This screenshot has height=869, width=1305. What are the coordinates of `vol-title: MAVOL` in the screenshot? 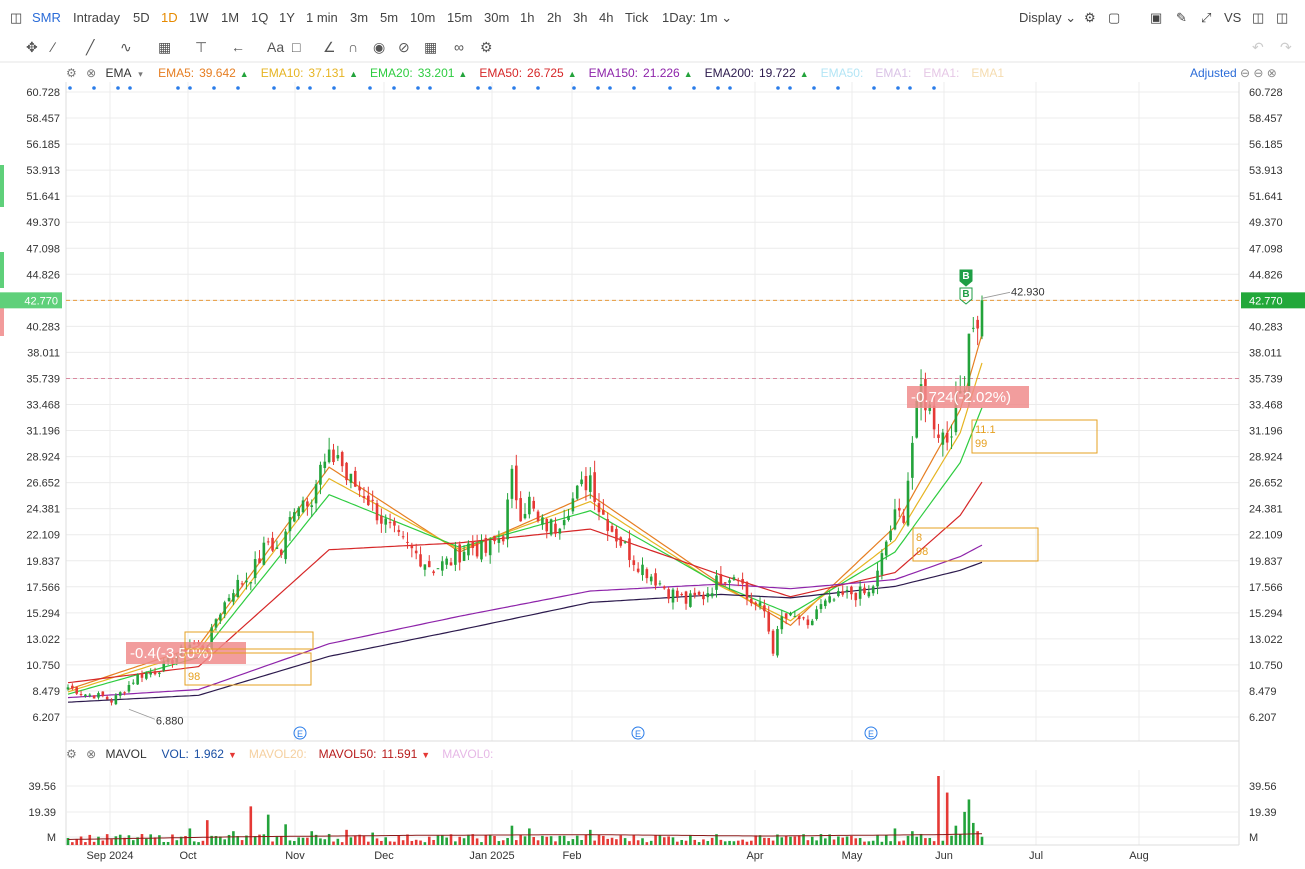 It's located at (126, 754).